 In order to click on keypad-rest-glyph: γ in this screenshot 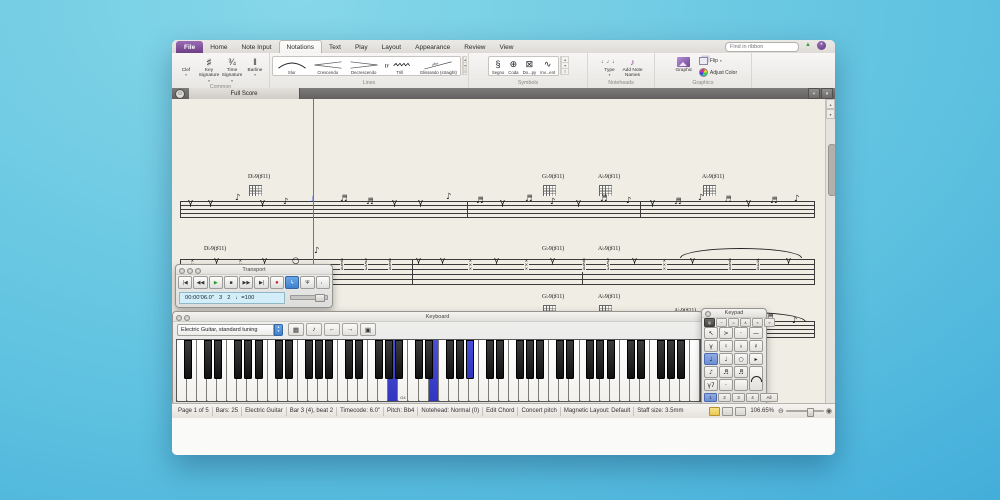, I will do `click(711, 346)`.